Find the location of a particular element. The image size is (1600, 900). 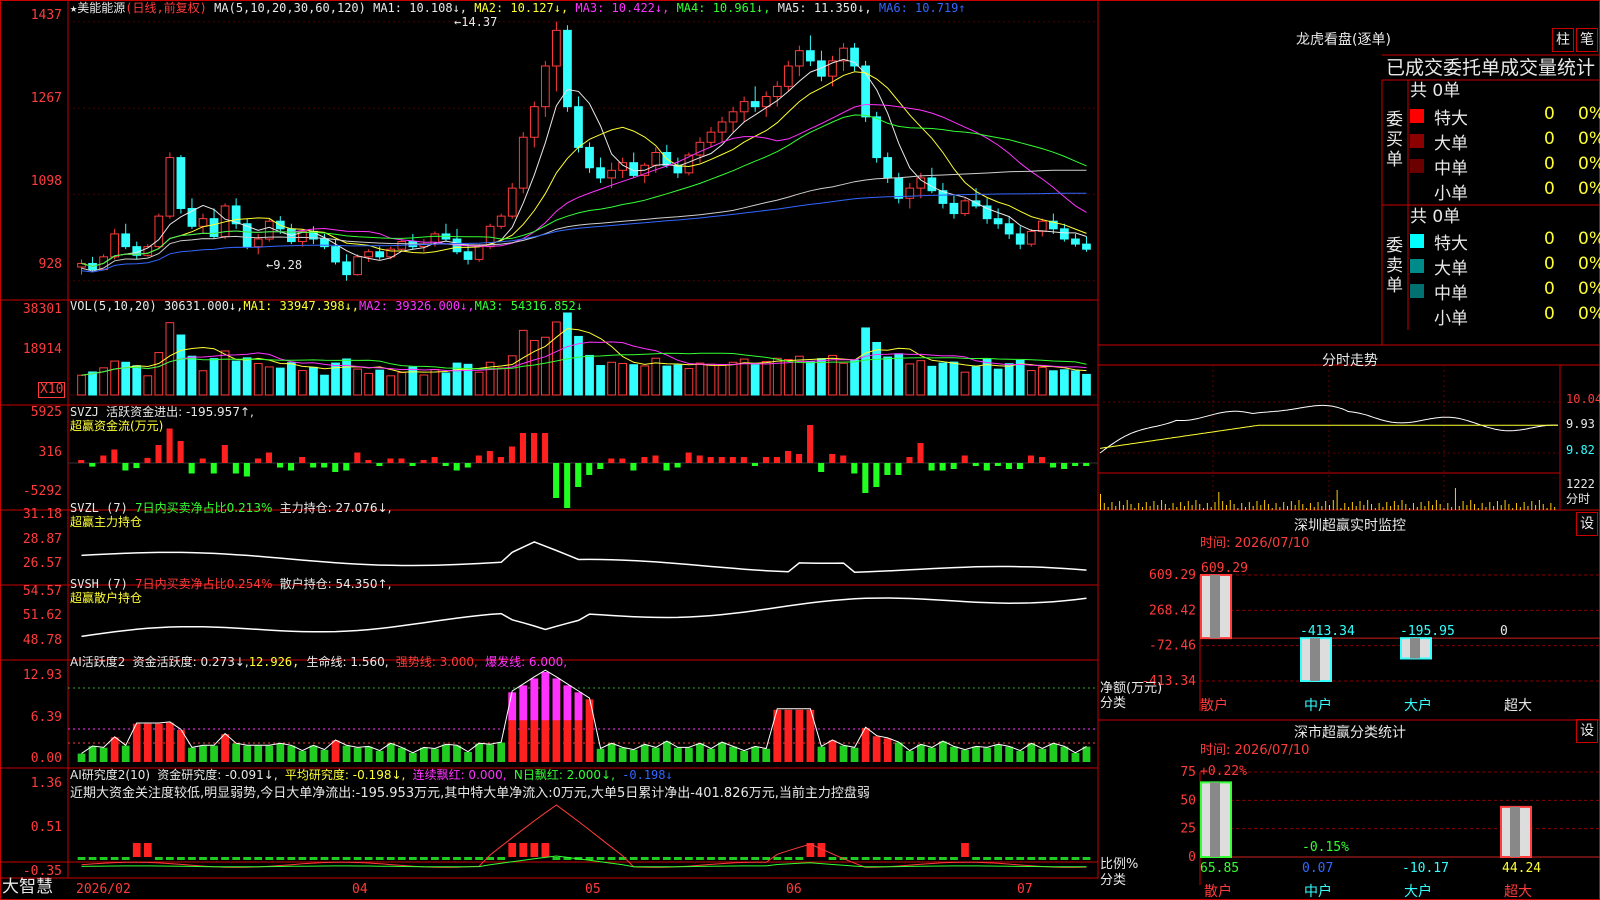

activity-hot-bar is located at coordinates (523, 703).